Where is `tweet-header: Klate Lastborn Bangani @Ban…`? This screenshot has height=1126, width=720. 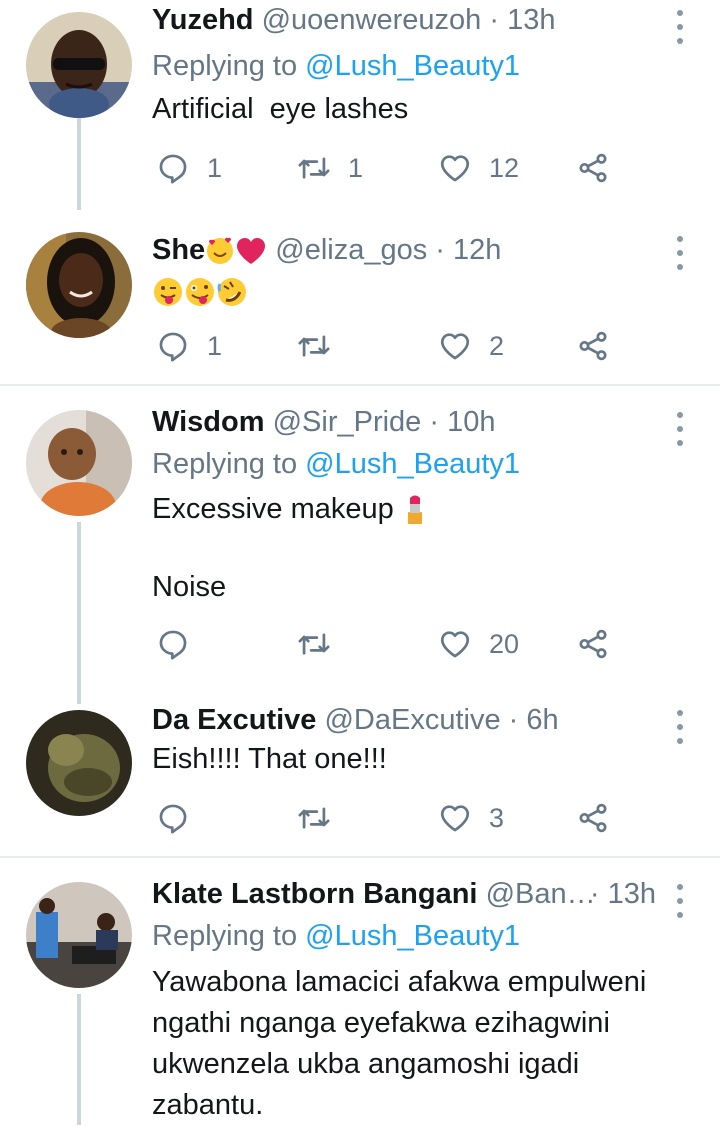
tweet-header: Klate Lastborn Bangani @Ban… is located at coordinates (373, 894).